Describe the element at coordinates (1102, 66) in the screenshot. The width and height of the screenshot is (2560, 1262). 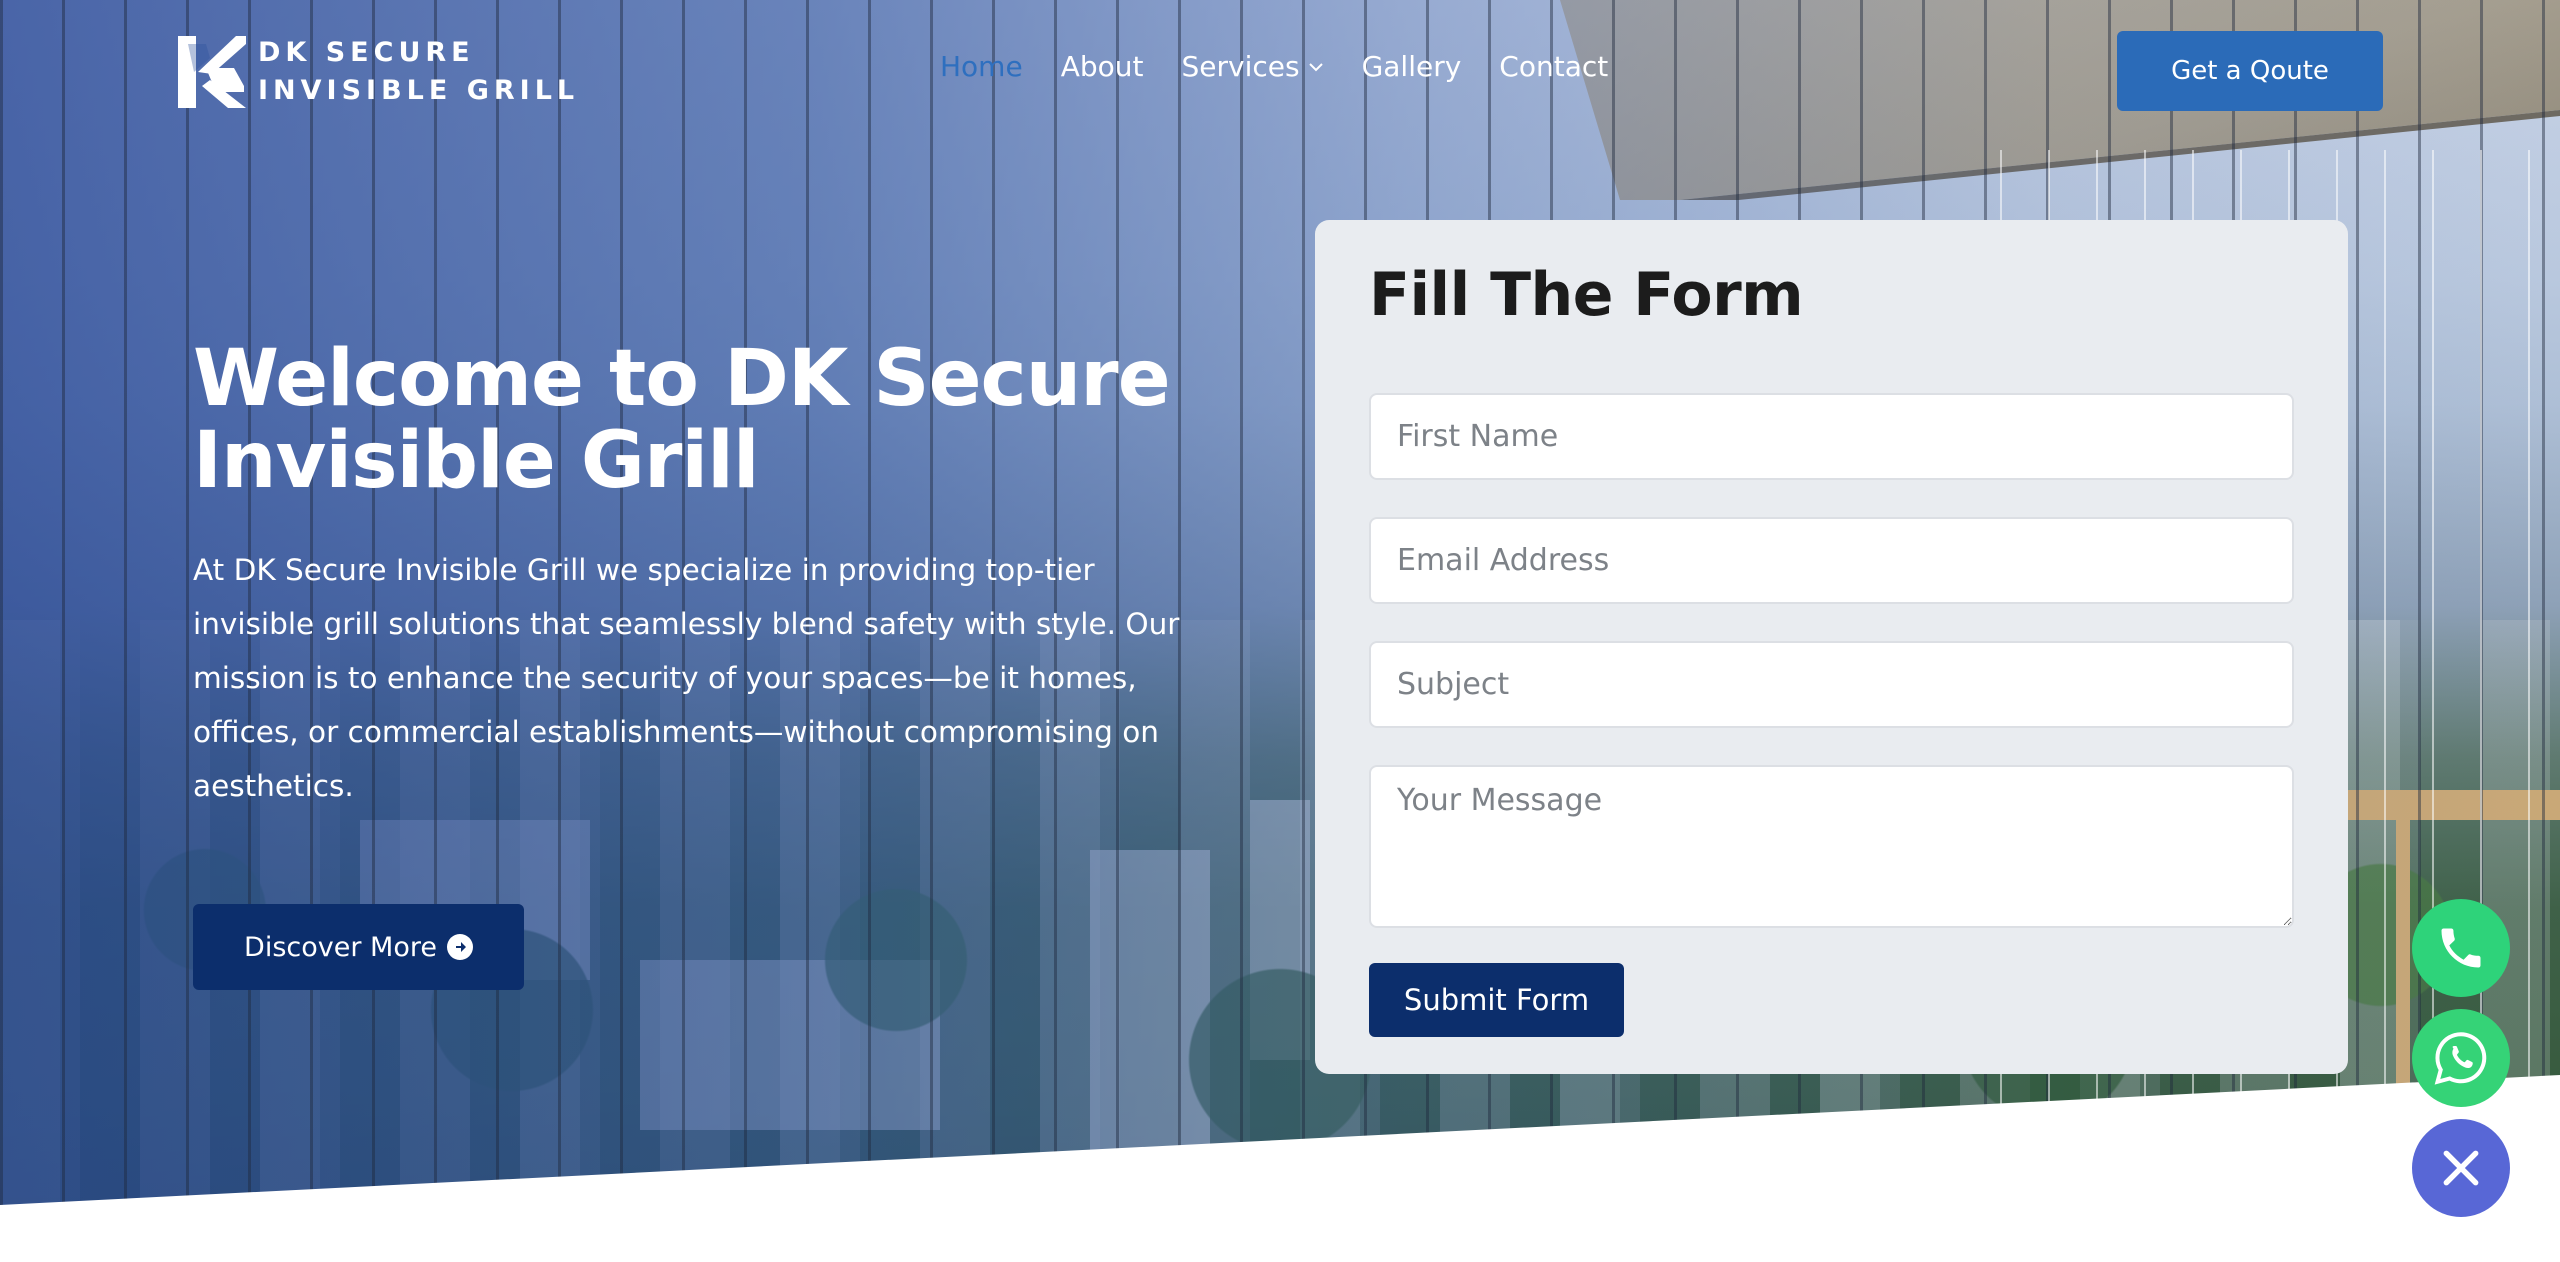
I see `nav-about: About` at that location.